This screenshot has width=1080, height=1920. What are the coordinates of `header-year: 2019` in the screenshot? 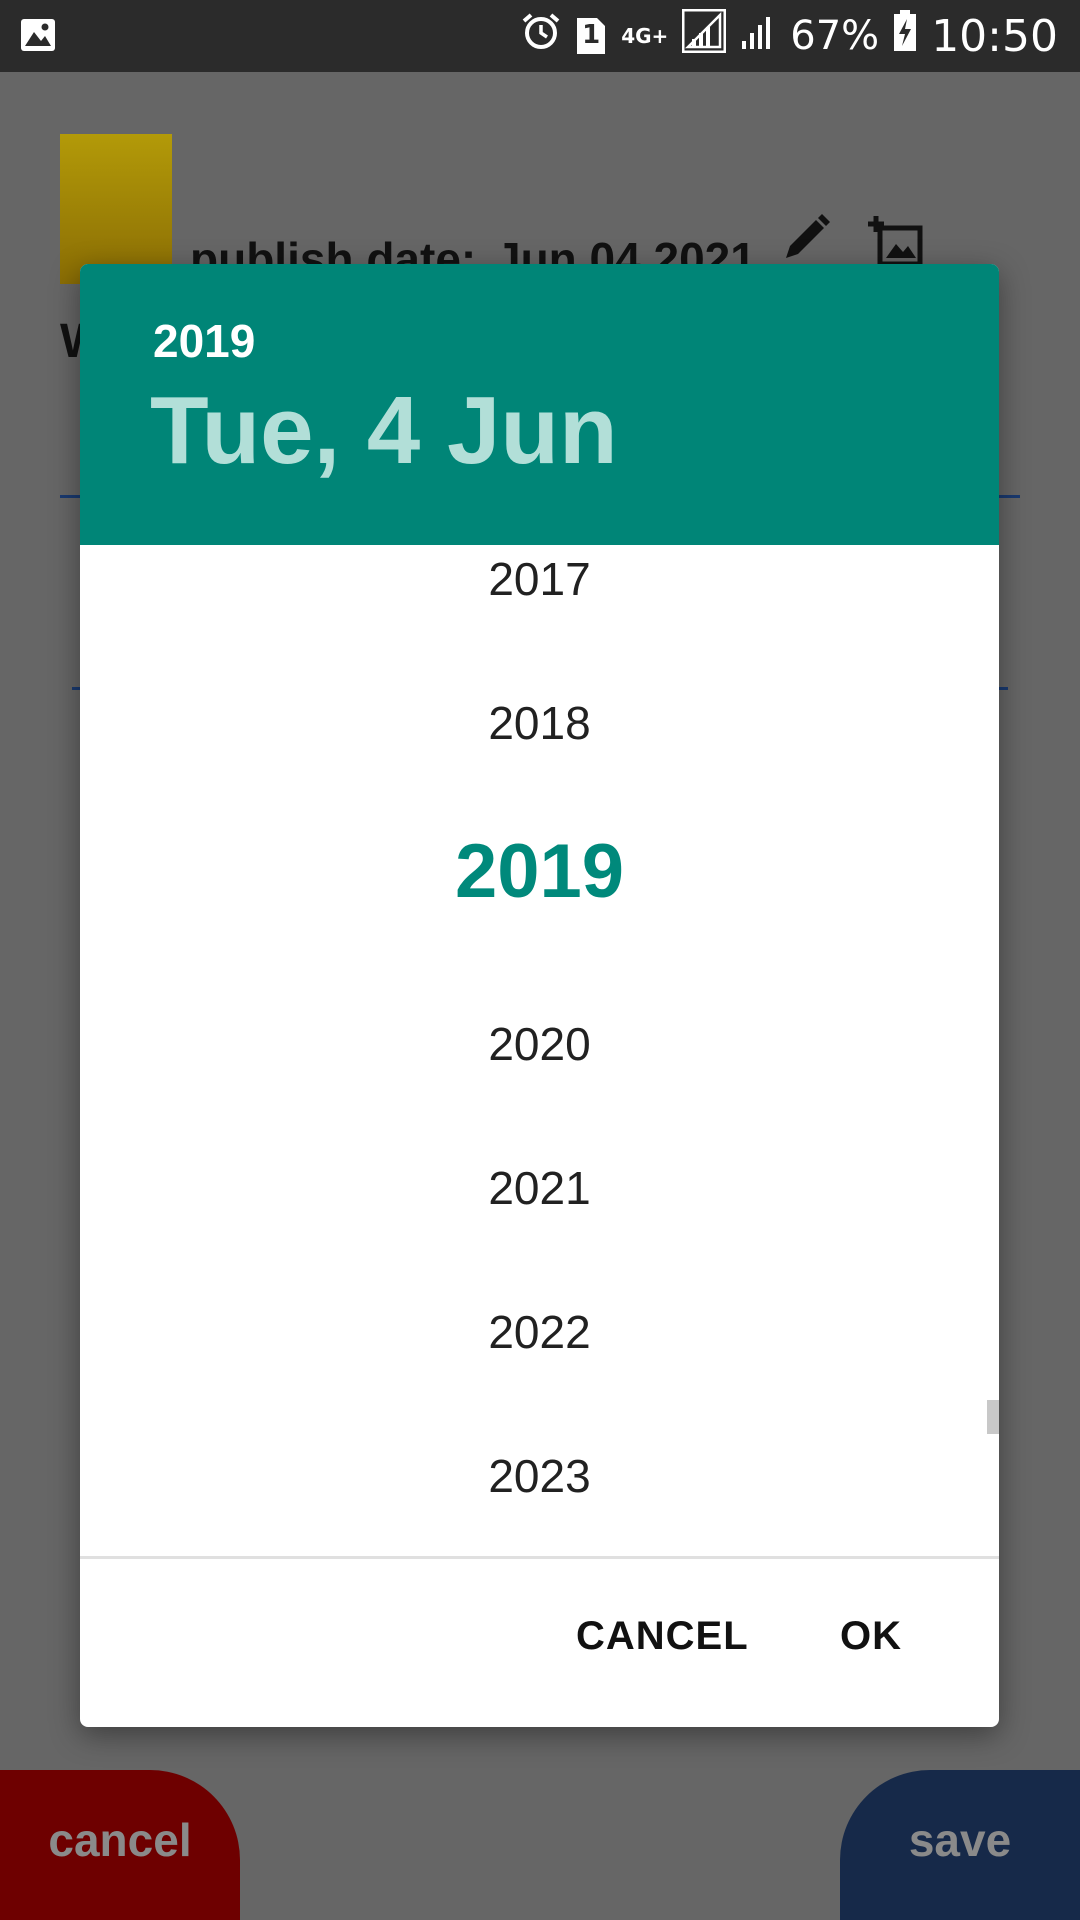 It's located at (204, 341).